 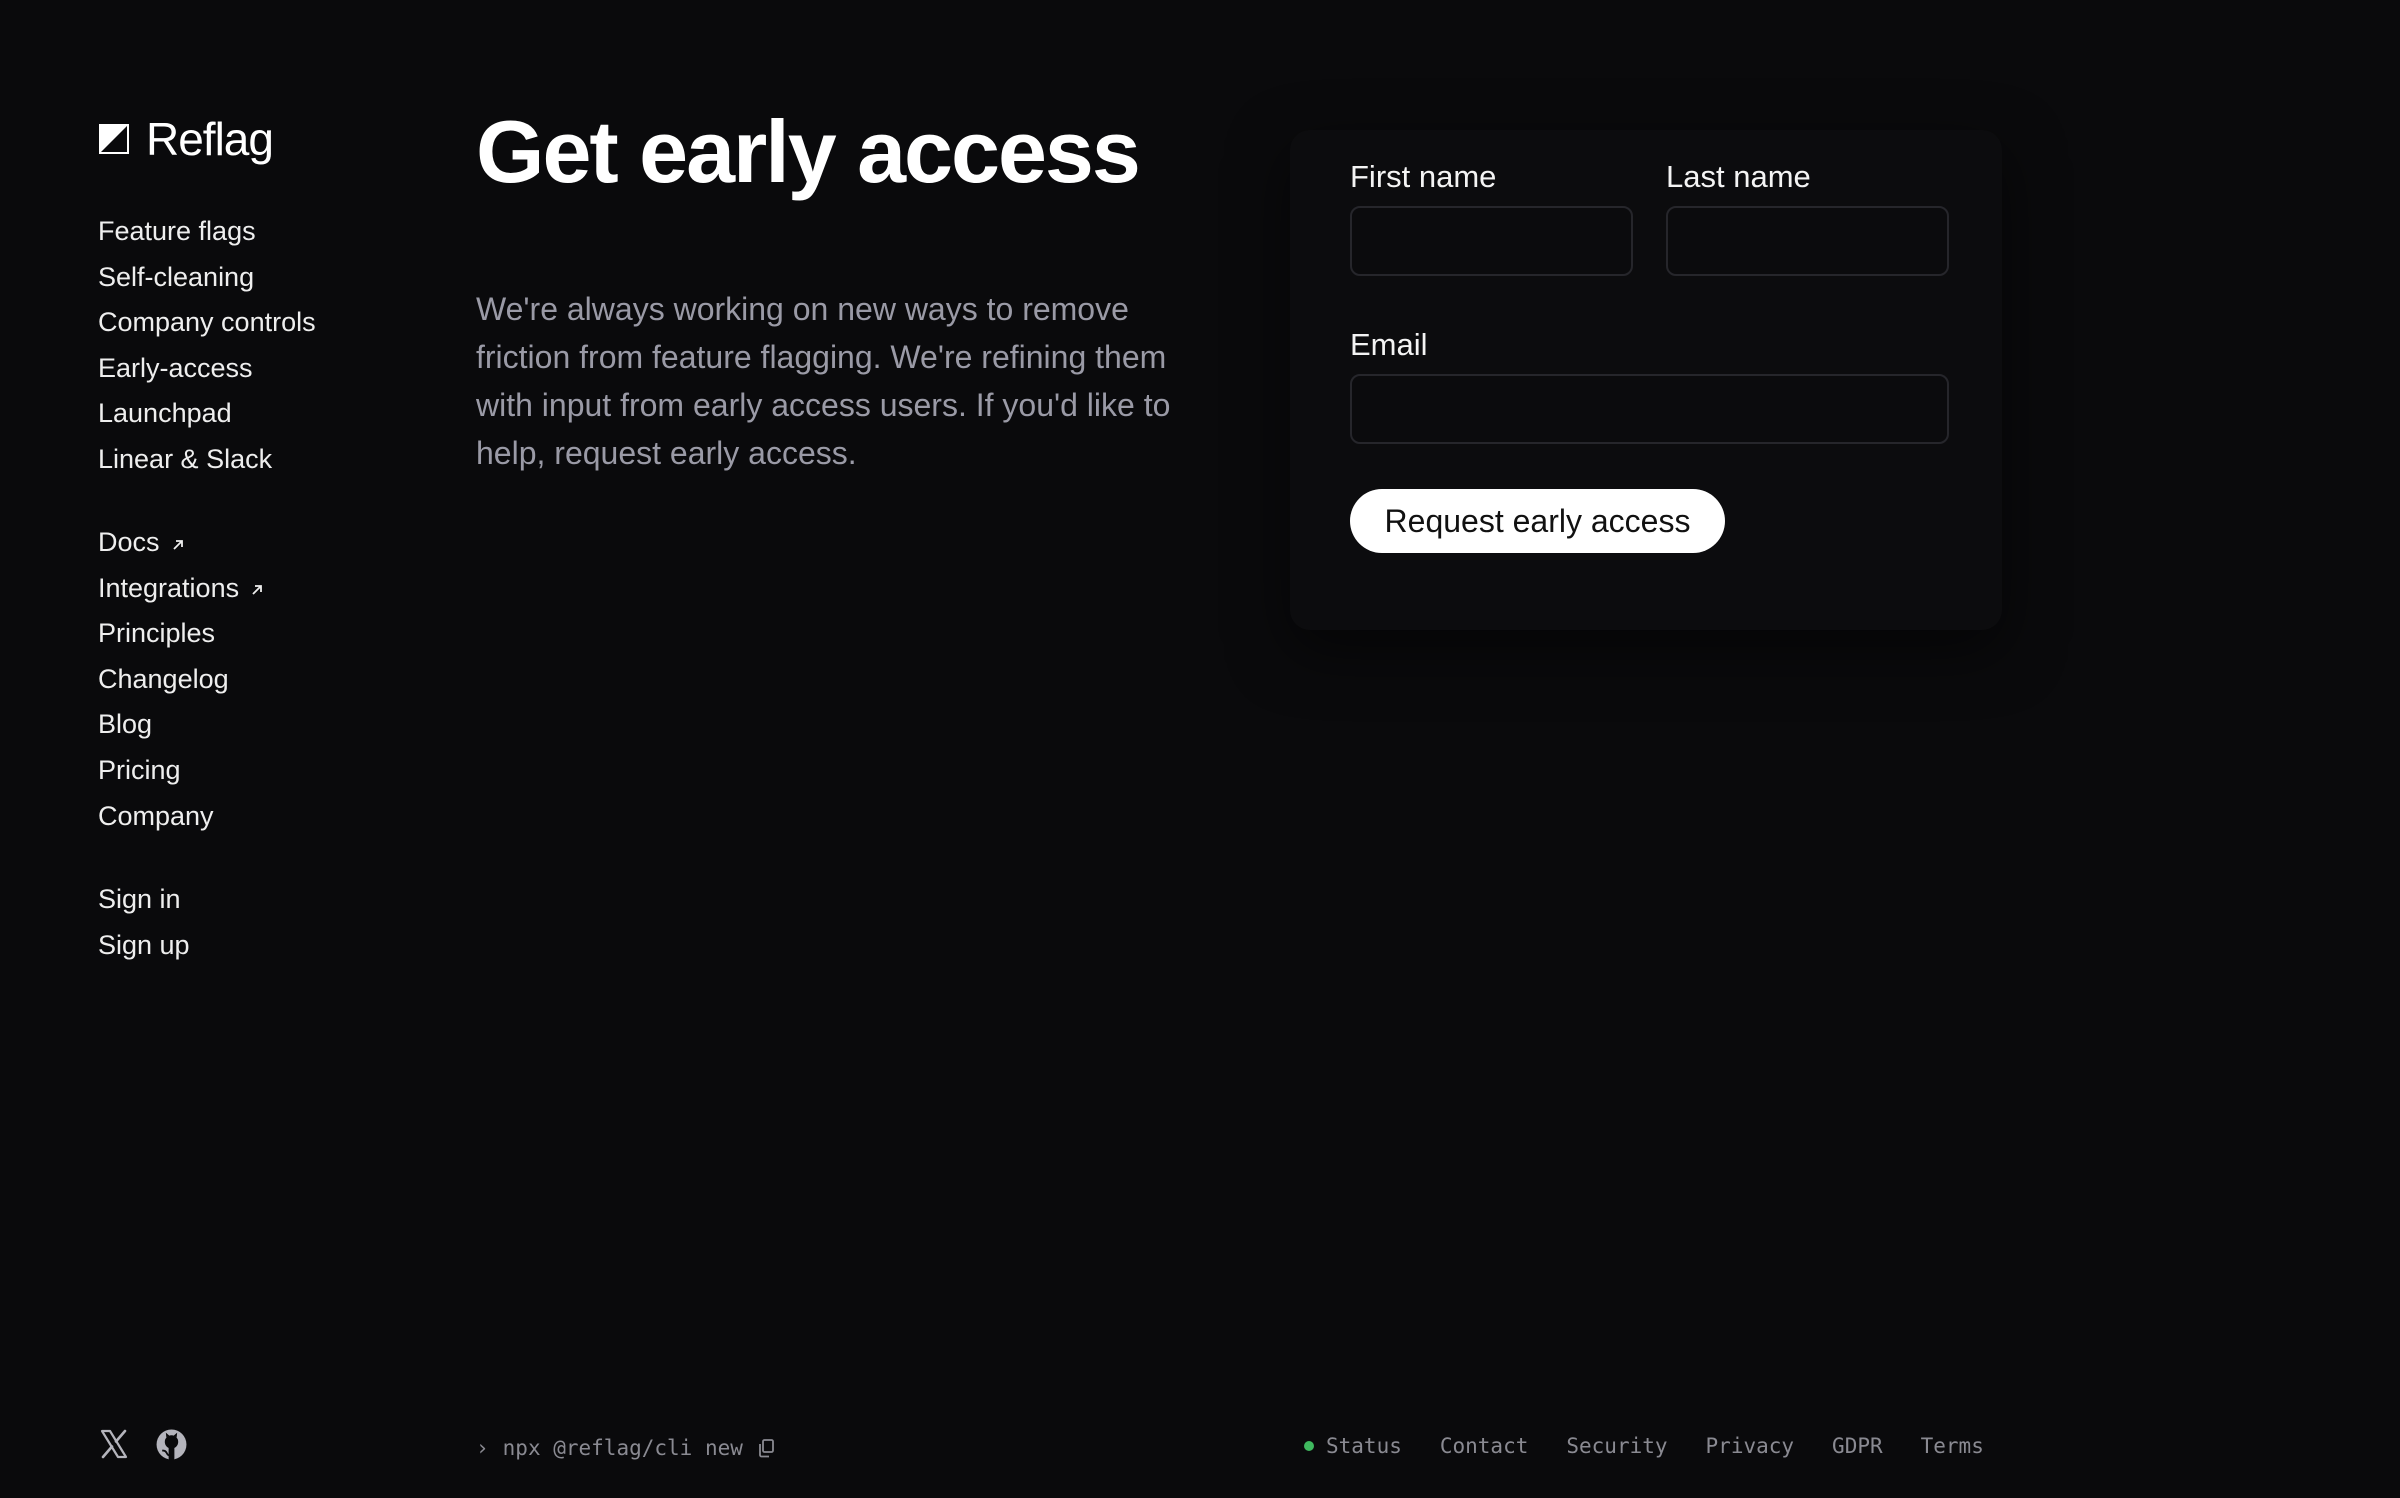 I want to click on footer-link-security: Security, so click(x=1616, y=1446).